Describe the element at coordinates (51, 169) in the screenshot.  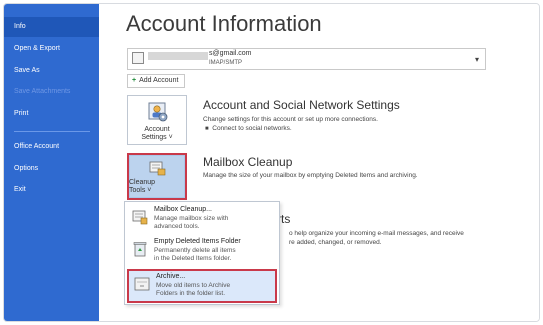
I see `sidebar-item-options: Options` at that location.